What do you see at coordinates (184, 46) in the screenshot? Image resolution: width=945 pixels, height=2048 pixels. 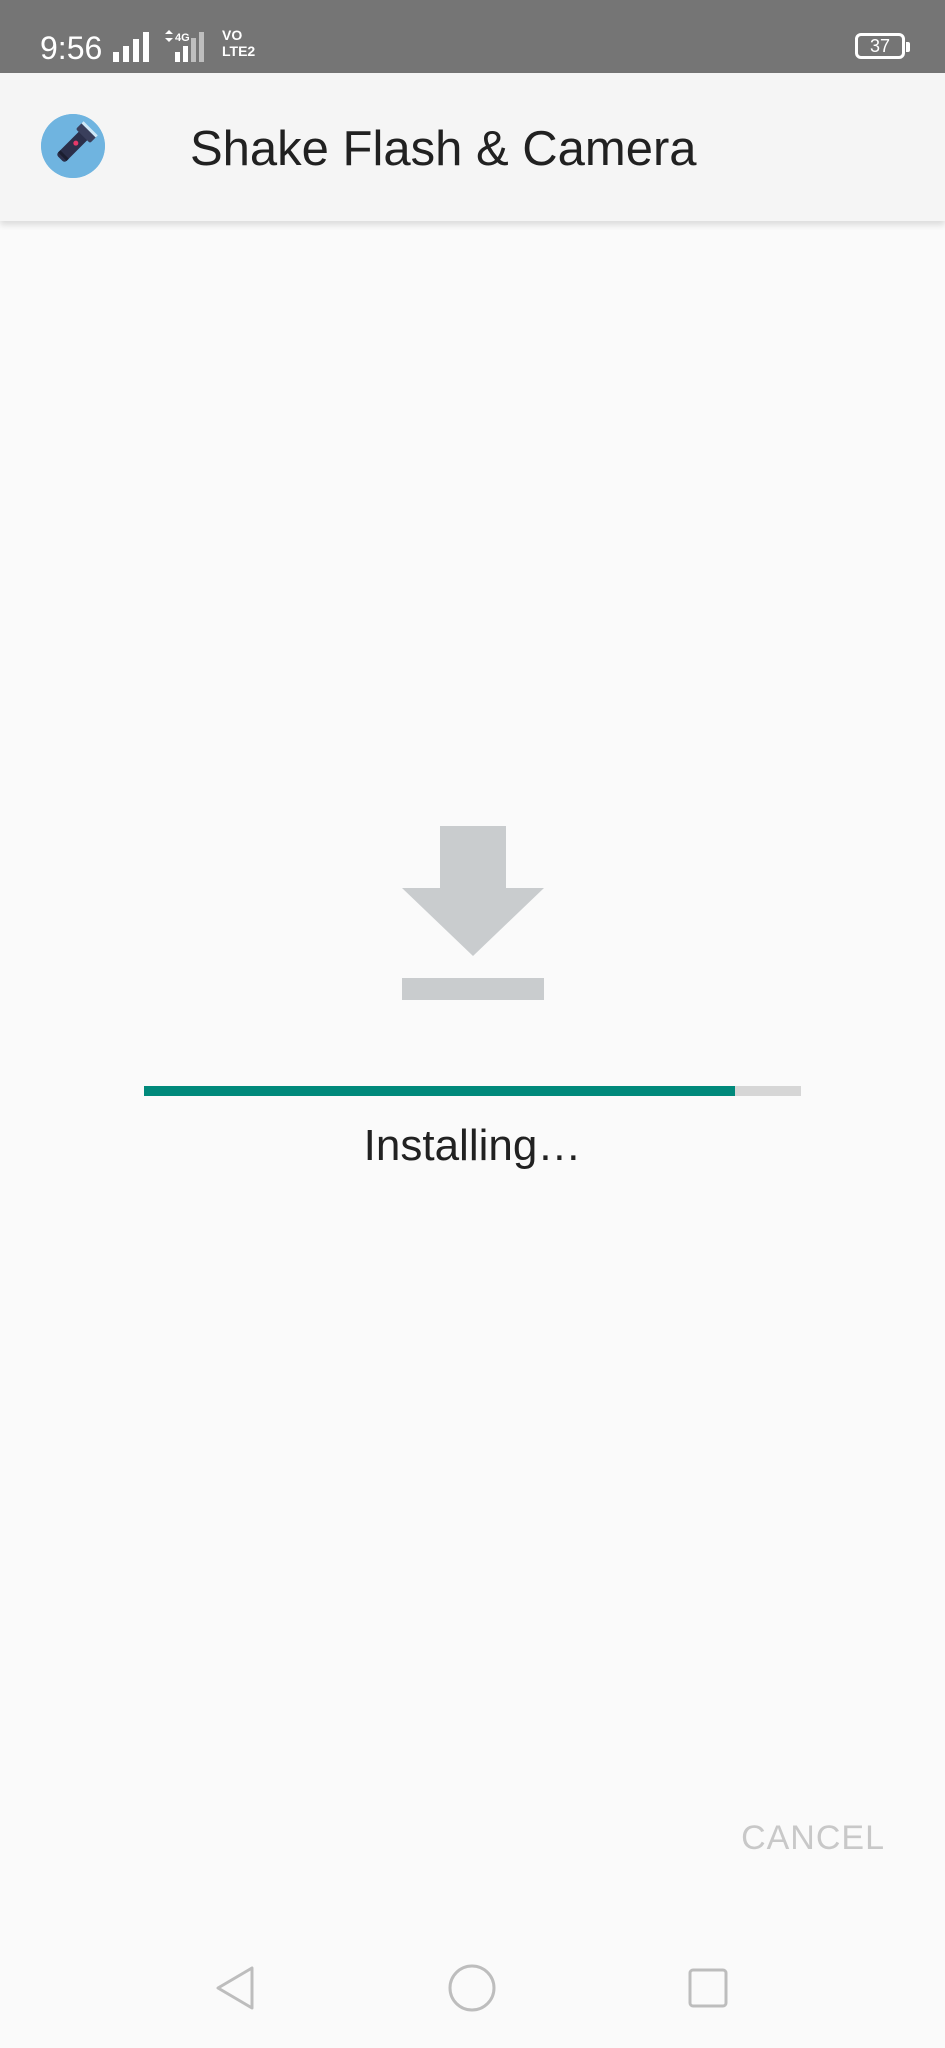 I see `mobile-data-signal-icon: 4G` at bounding box center [184, 46].